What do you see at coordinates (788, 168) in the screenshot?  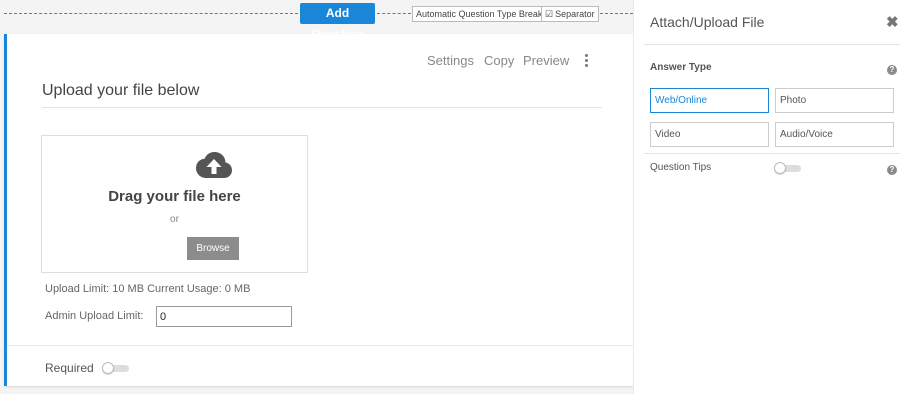 I see `question-tips-toggle` at bounding box center [788, 168].